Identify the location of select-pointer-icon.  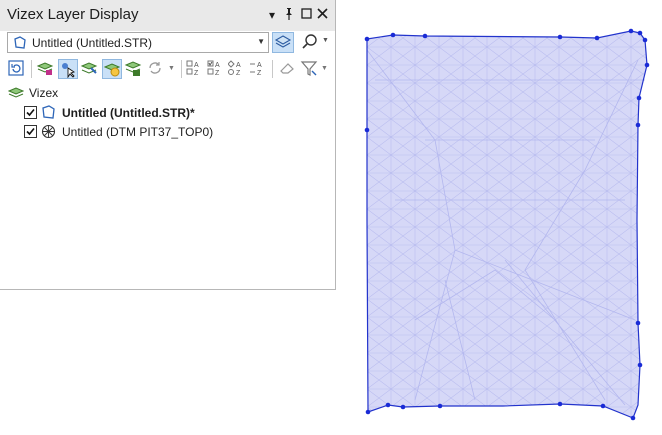
(69, 71).